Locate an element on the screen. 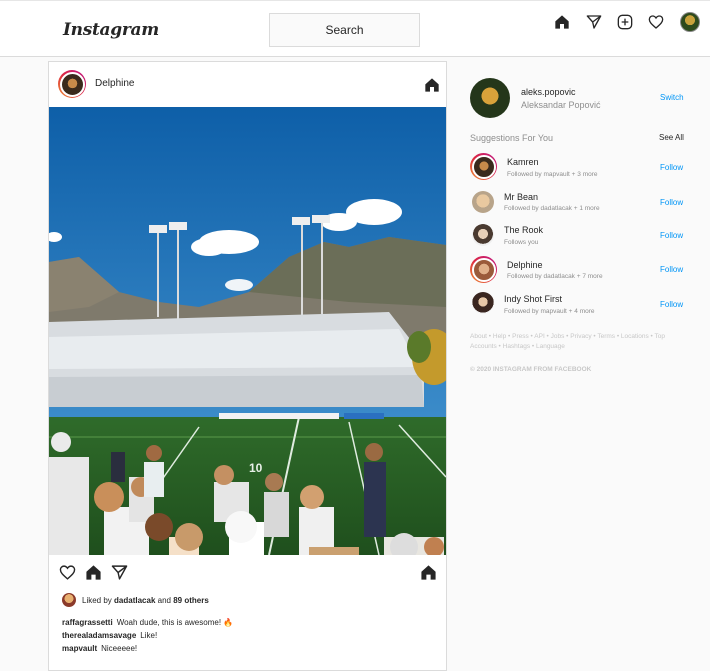 This screenshot has width=710, height=671. likes-summary: Liked by dadatlacak and 89 others is located at coordinates (135, 600).